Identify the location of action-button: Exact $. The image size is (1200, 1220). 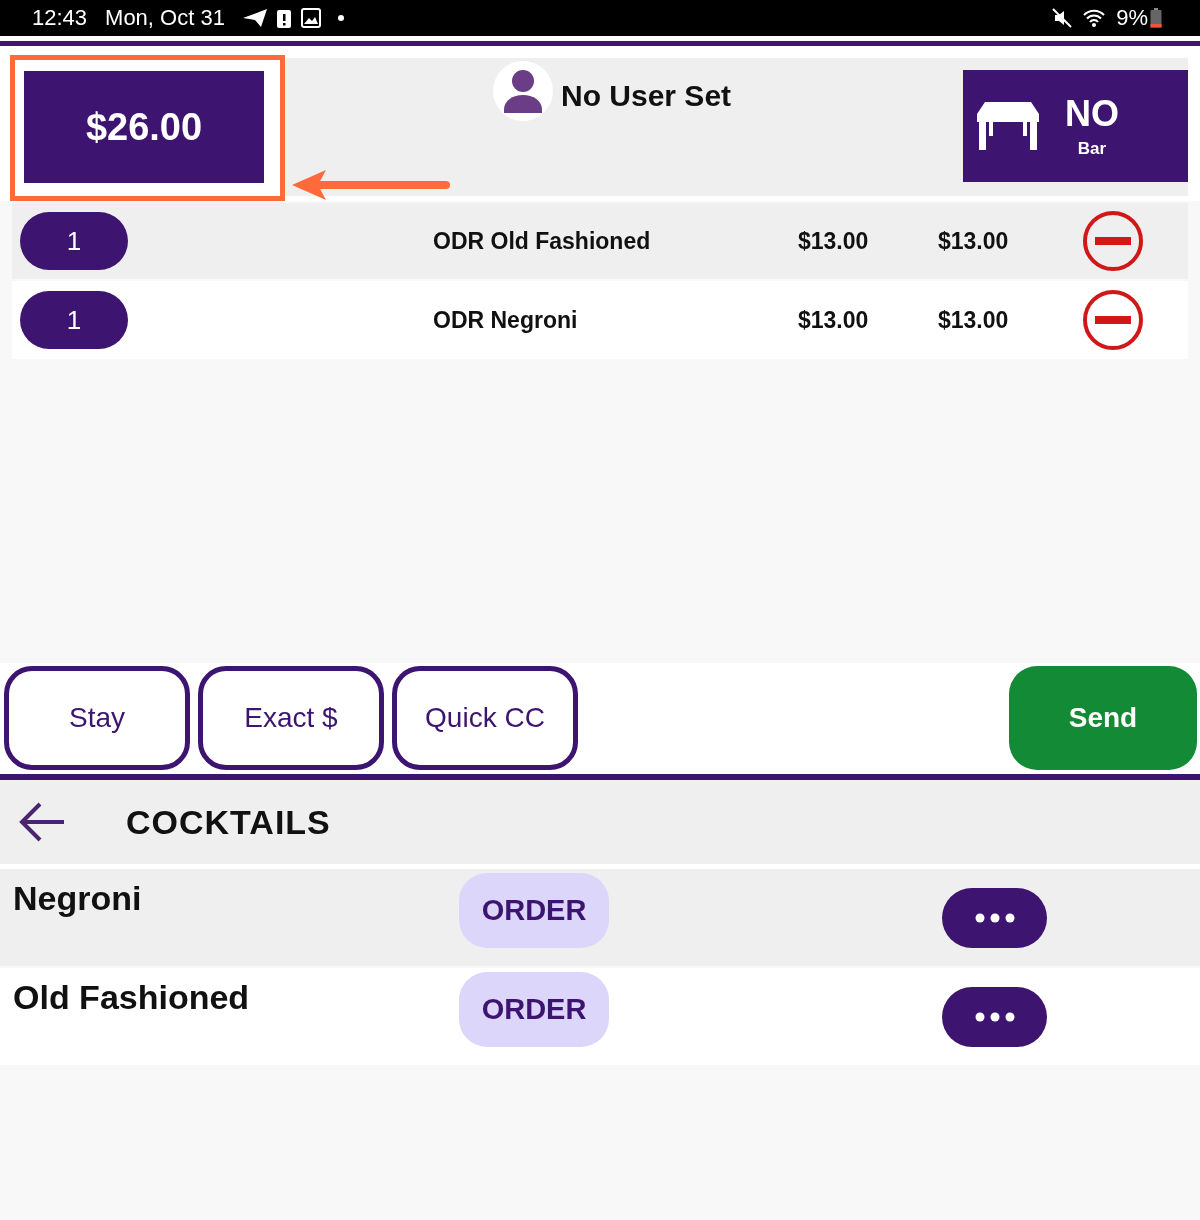
(291, 718).